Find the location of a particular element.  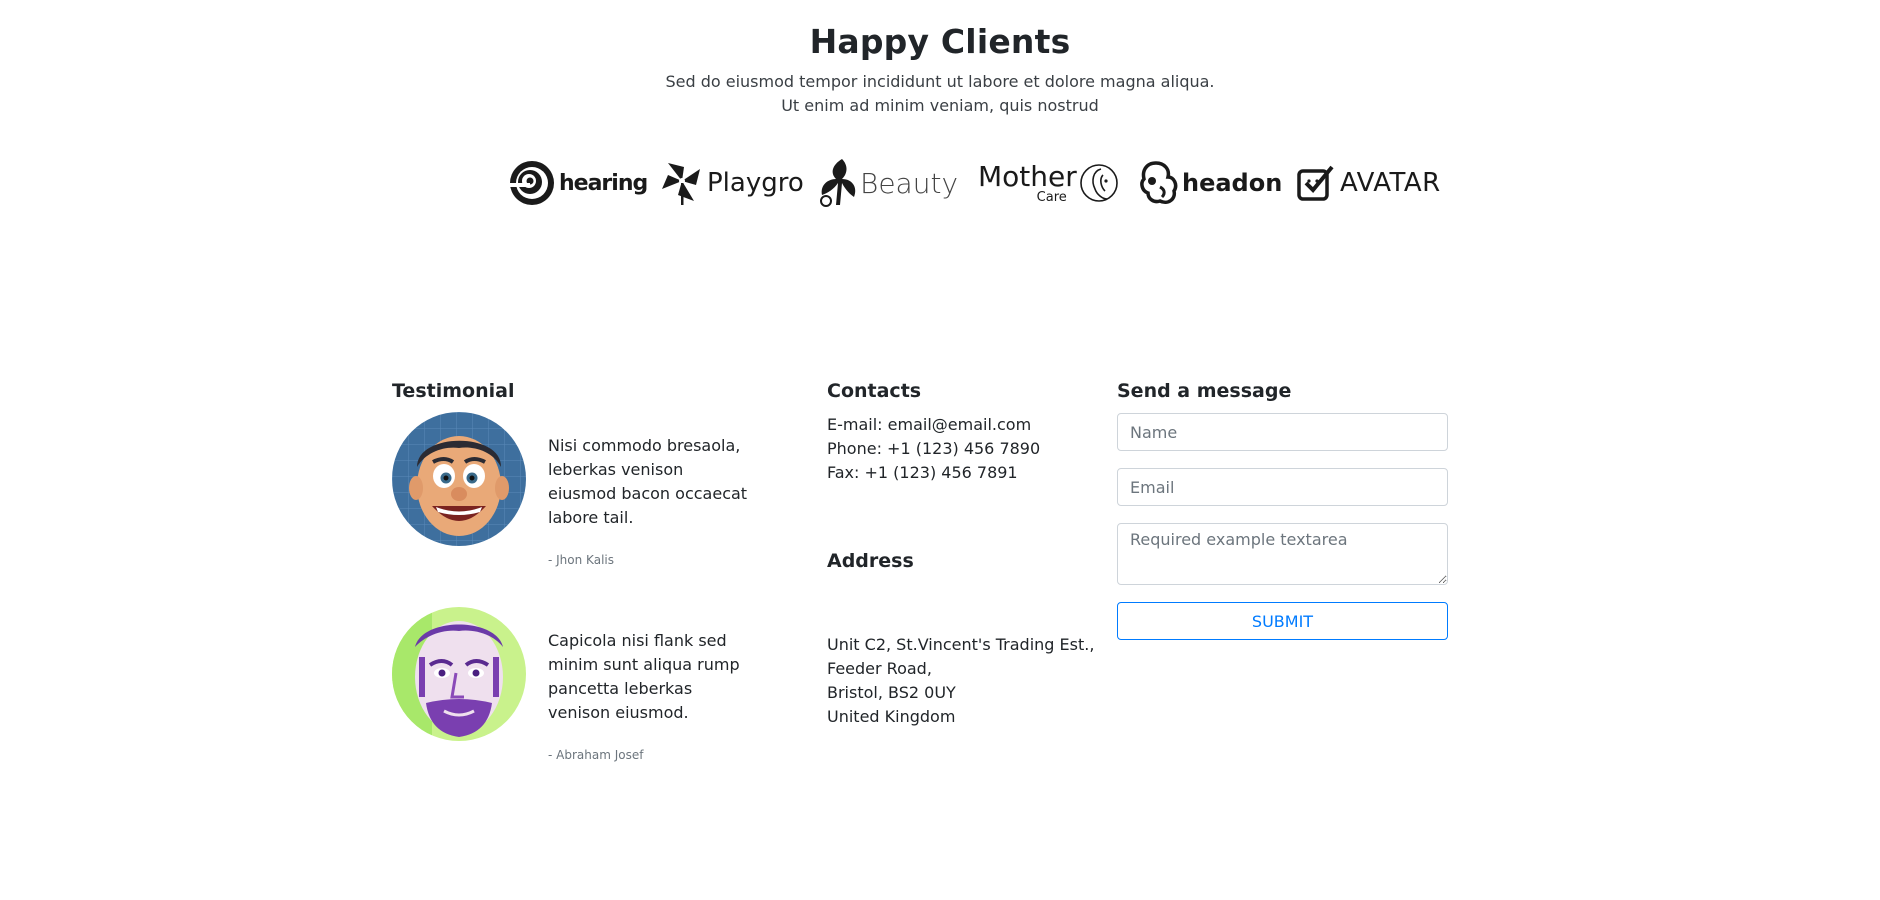

logo-hearing: hearing is located at coordinates (578, 183).